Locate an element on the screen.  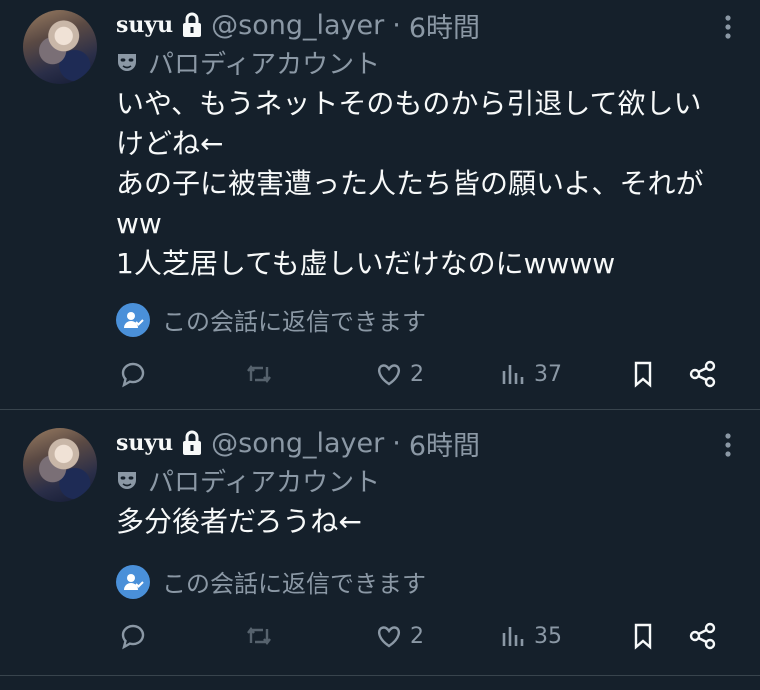
views-button: 35 is located at coordinates (530, 636).